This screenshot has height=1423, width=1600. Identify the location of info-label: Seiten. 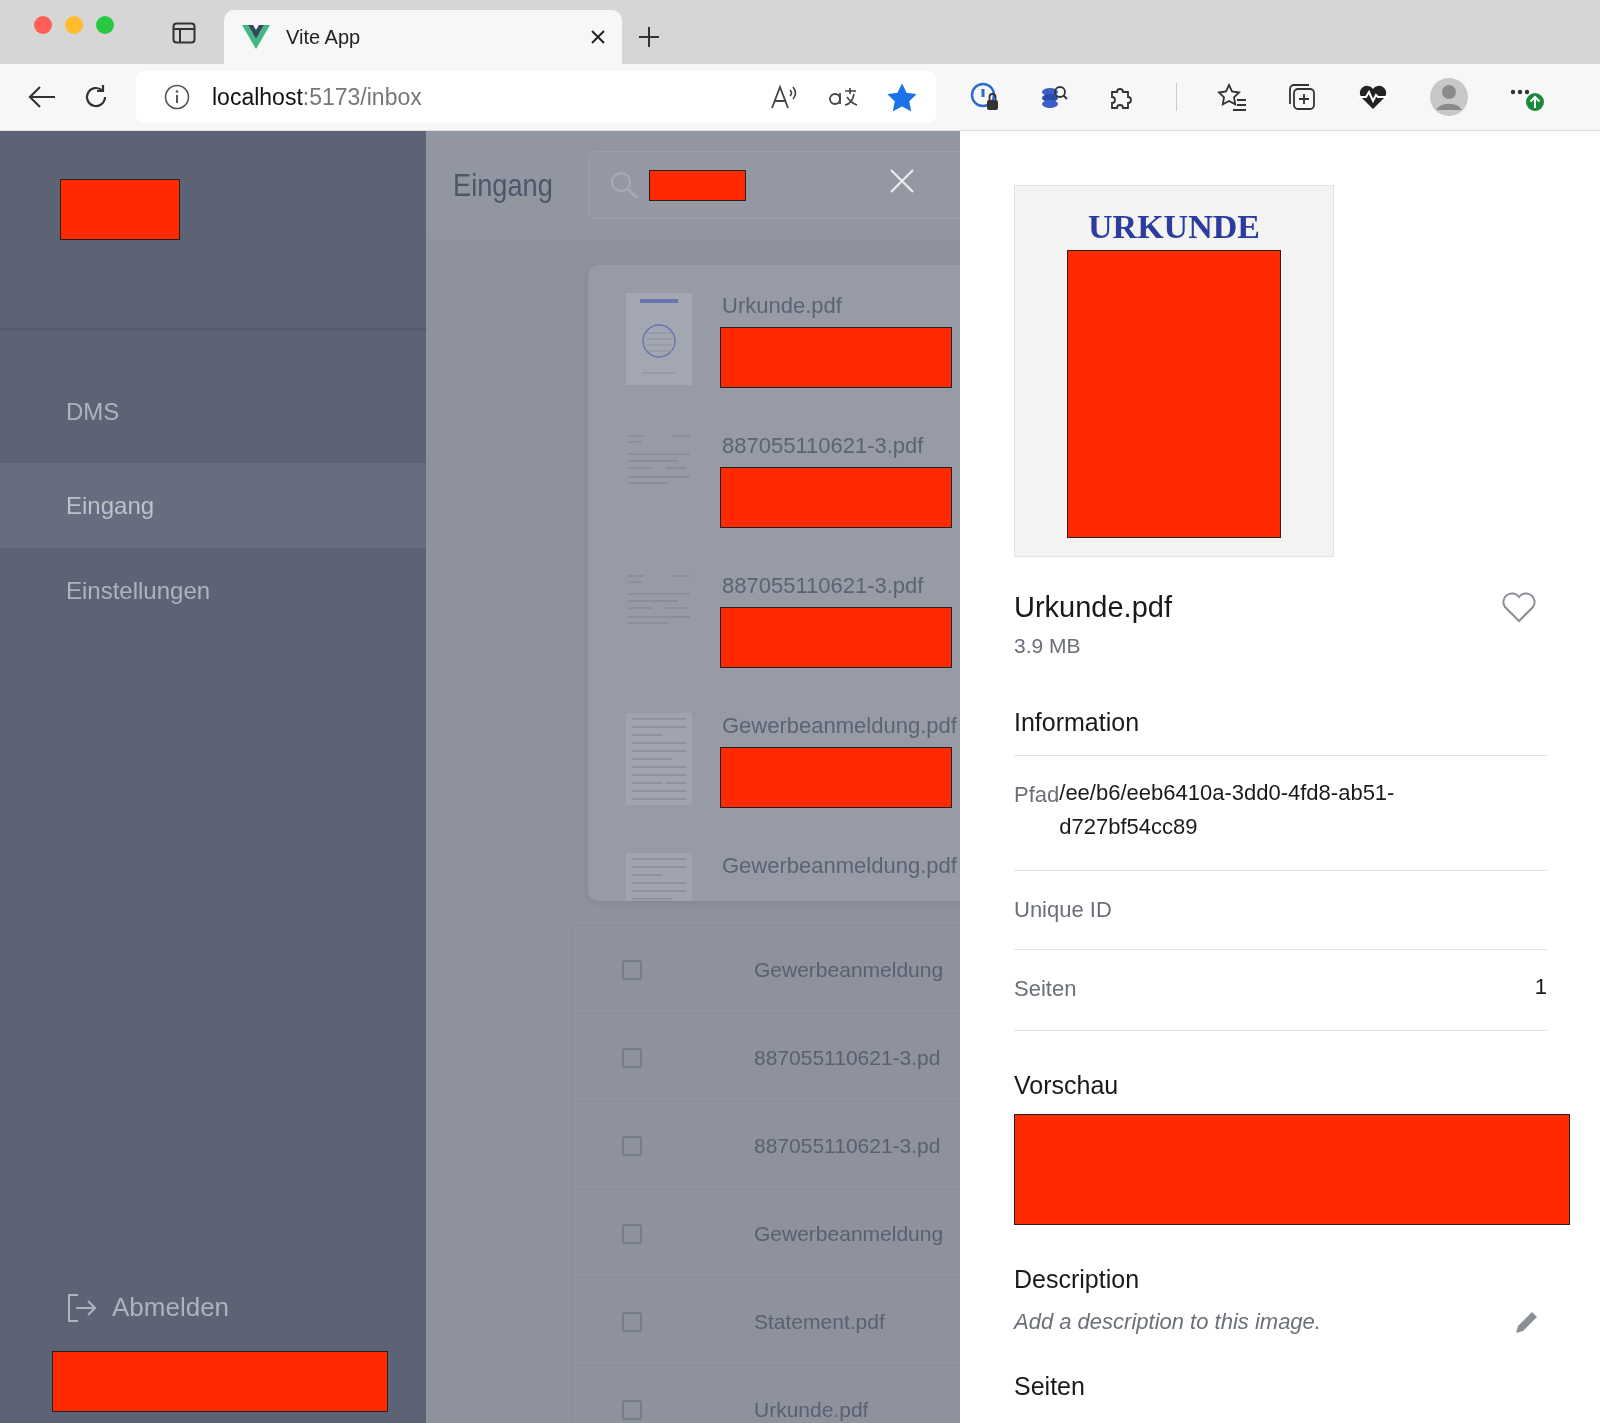
(1045, 989).